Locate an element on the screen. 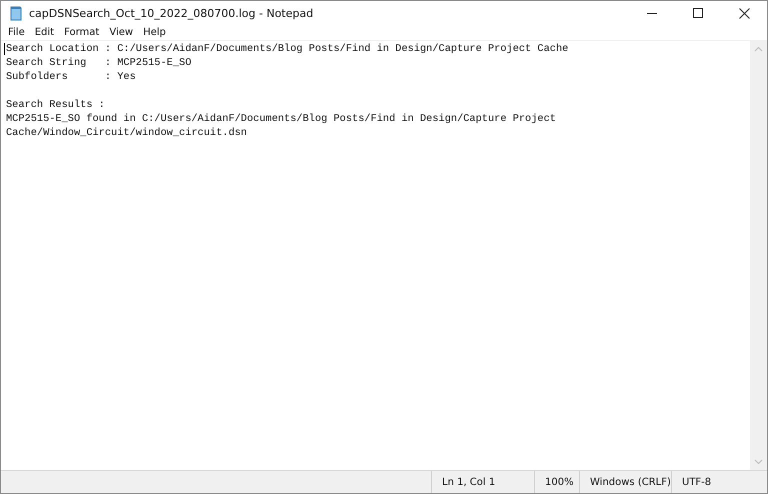  menu-item: Edit is located at coordinates (45, 32).